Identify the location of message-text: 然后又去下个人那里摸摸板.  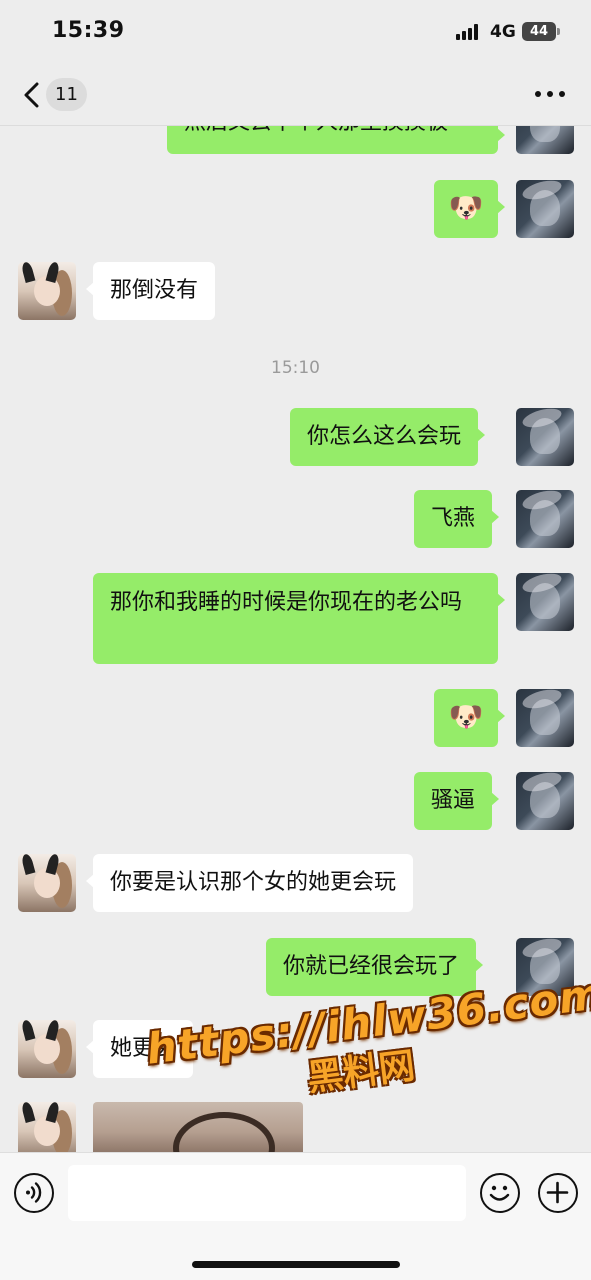
(316, 130).